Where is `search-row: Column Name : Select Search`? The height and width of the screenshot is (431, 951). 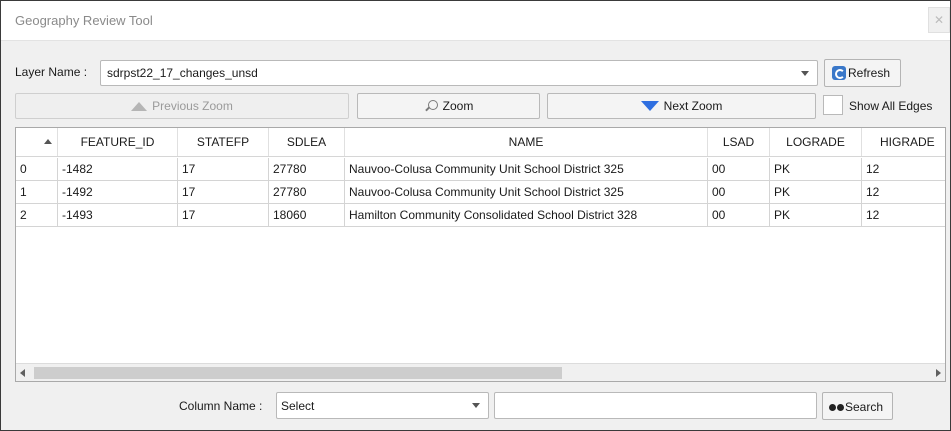
search-row: Column Name : Select Search is located at coordinates (475, 406).